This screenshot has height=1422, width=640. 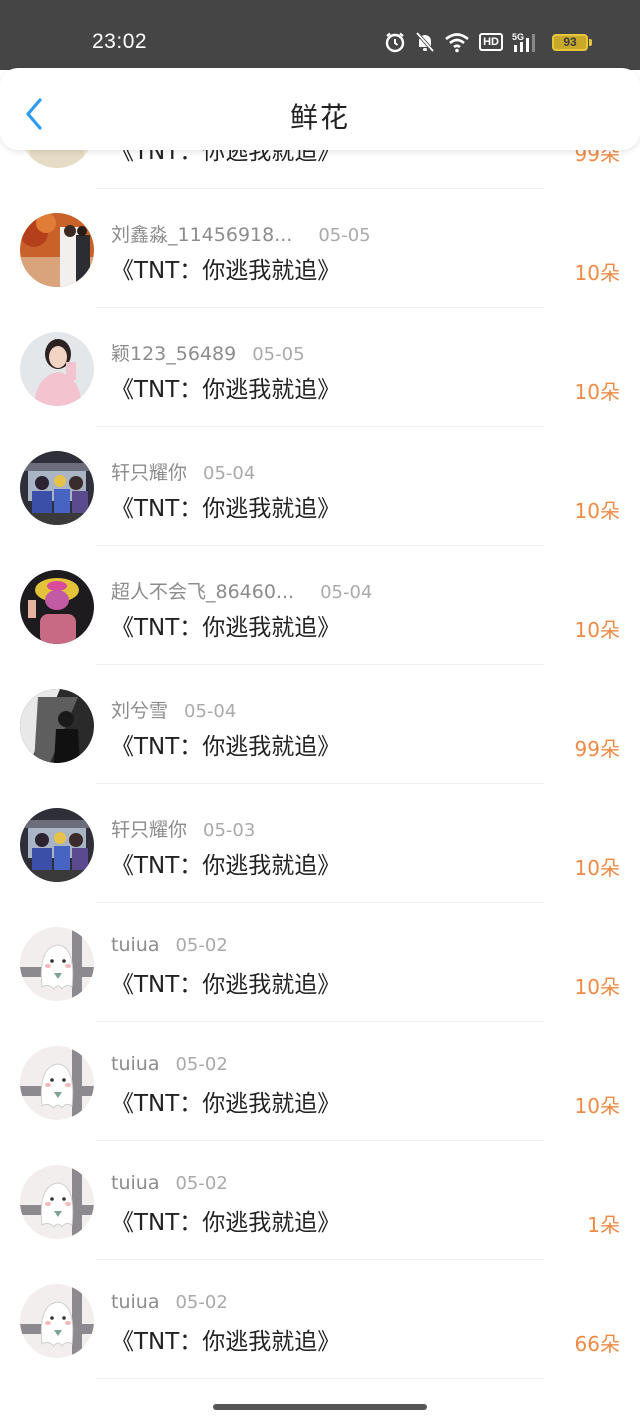 I want to click on home-indicator, so click(x=320, y=1407).